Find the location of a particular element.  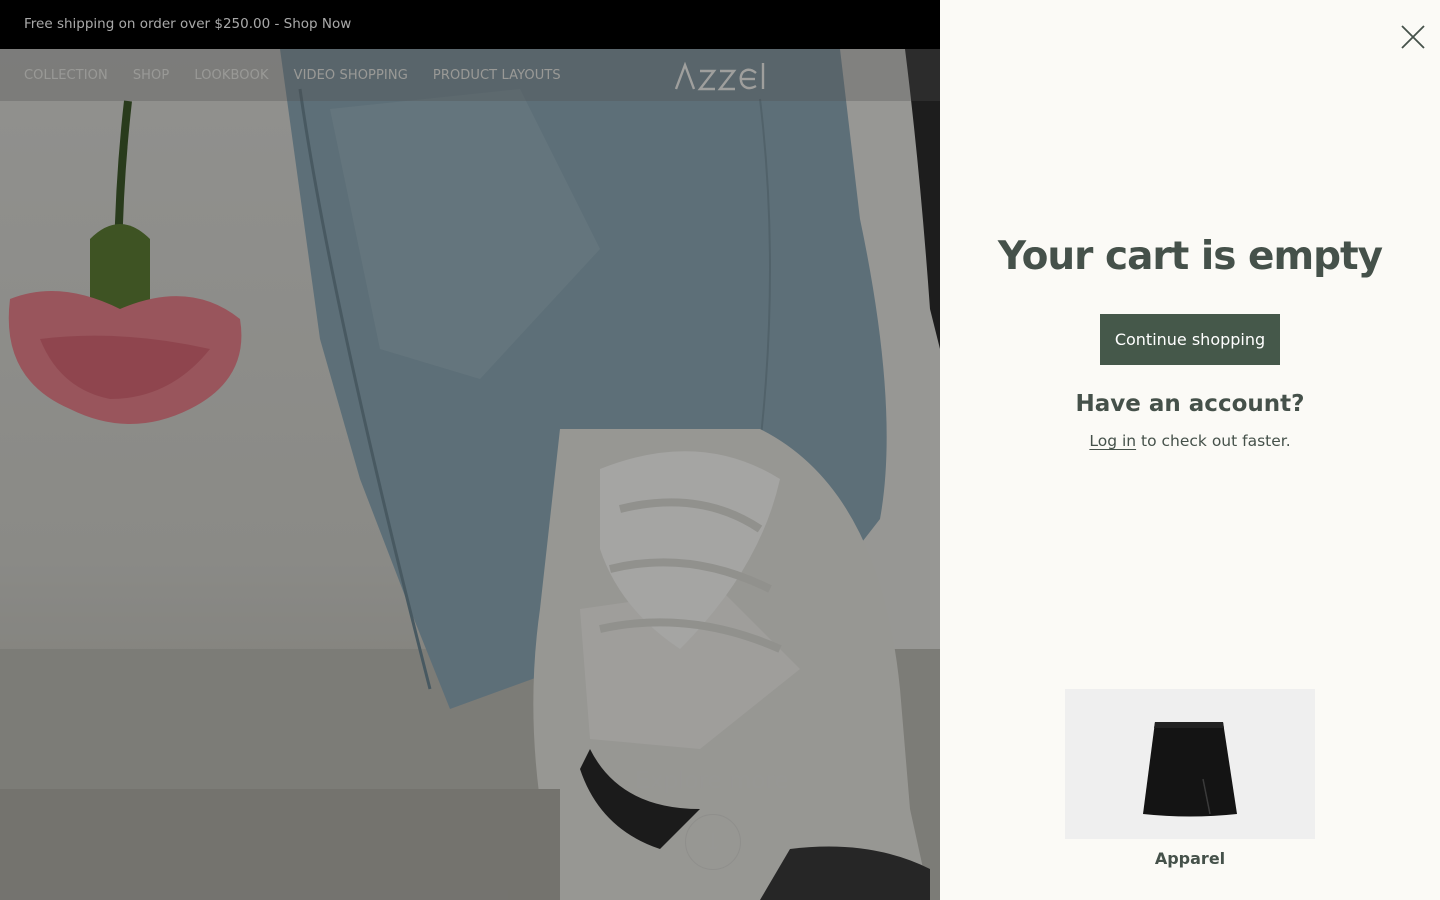

close-cart-button is located at coordinates (1413, 37).